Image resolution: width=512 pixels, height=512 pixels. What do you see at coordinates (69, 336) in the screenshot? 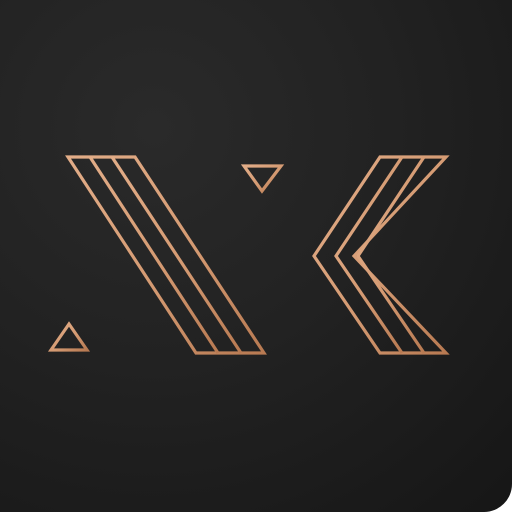
I see `small-triangle-up` at bounding box center [69, 336].